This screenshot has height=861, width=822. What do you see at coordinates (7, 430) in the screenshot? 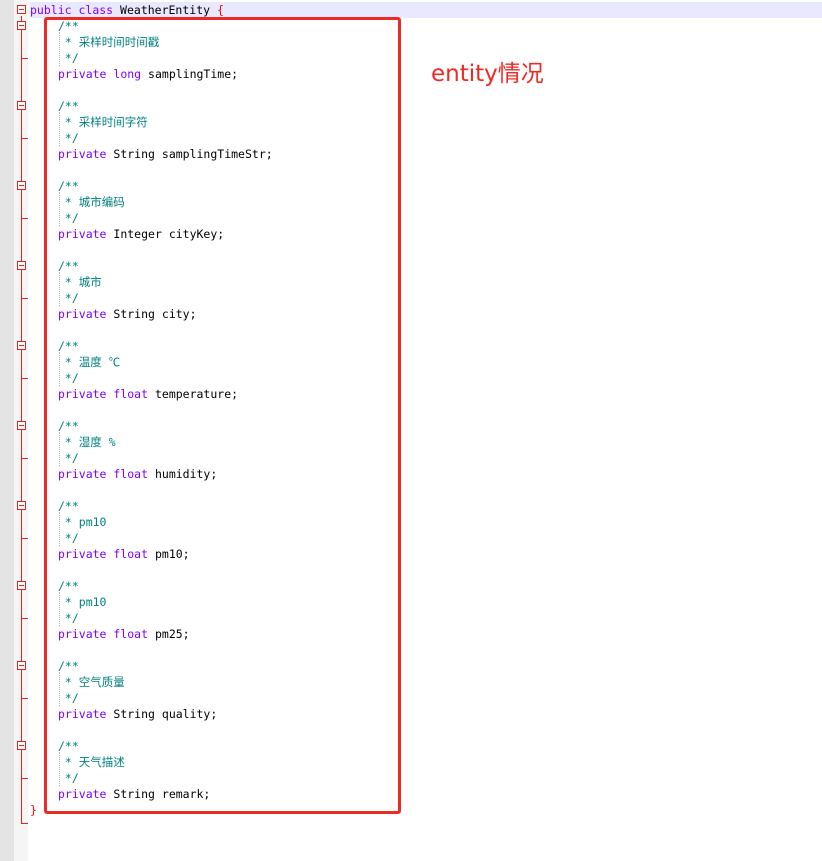
I see `line-number-margin` at bounding box center [7, 430].